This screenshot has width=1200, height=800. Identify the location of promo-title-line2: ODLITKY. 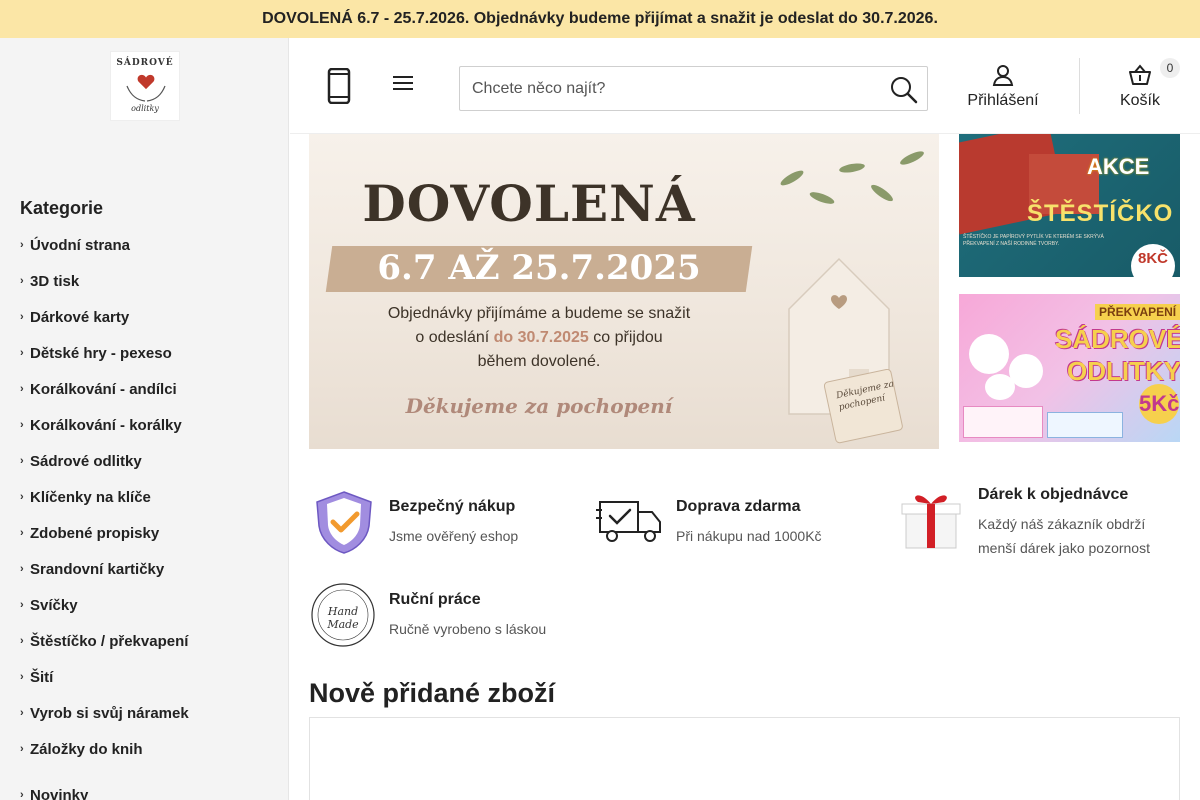
(1123, 371).